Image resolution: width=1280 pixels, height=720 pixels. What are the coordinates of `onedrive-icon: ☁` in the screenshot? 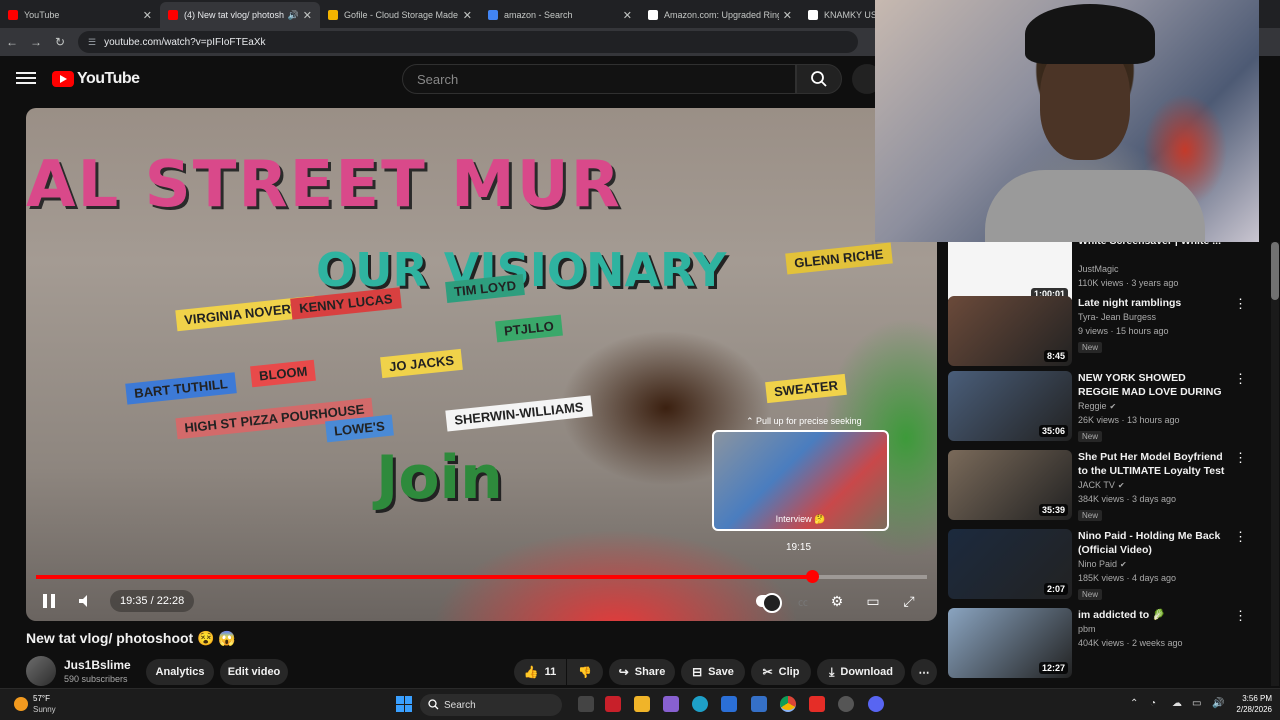 It's located at (1177, 703).